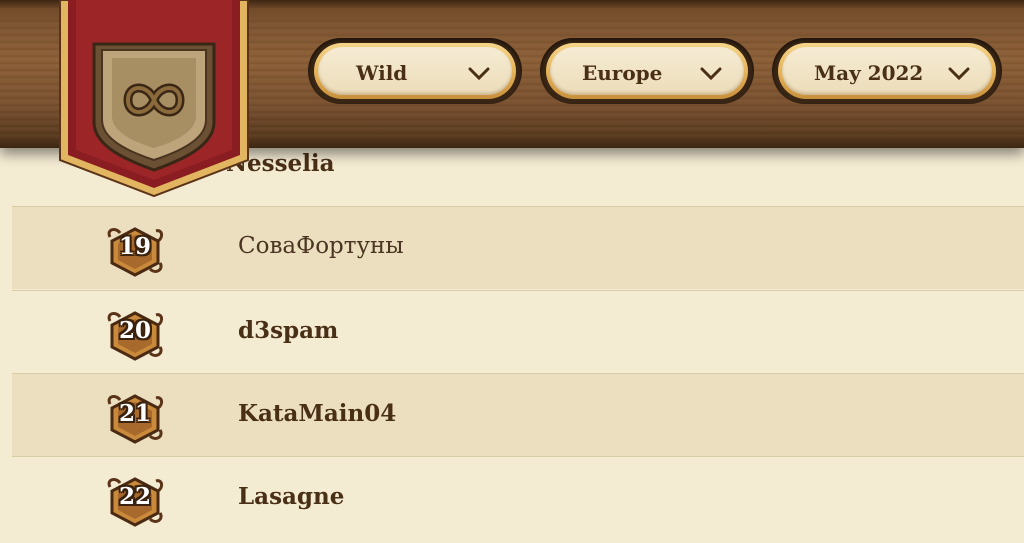 This screenshot has width=1024, height=543. Describe the element at coordinates (134, 246) in the screenshot. I see `rank-number: 19` at that location.